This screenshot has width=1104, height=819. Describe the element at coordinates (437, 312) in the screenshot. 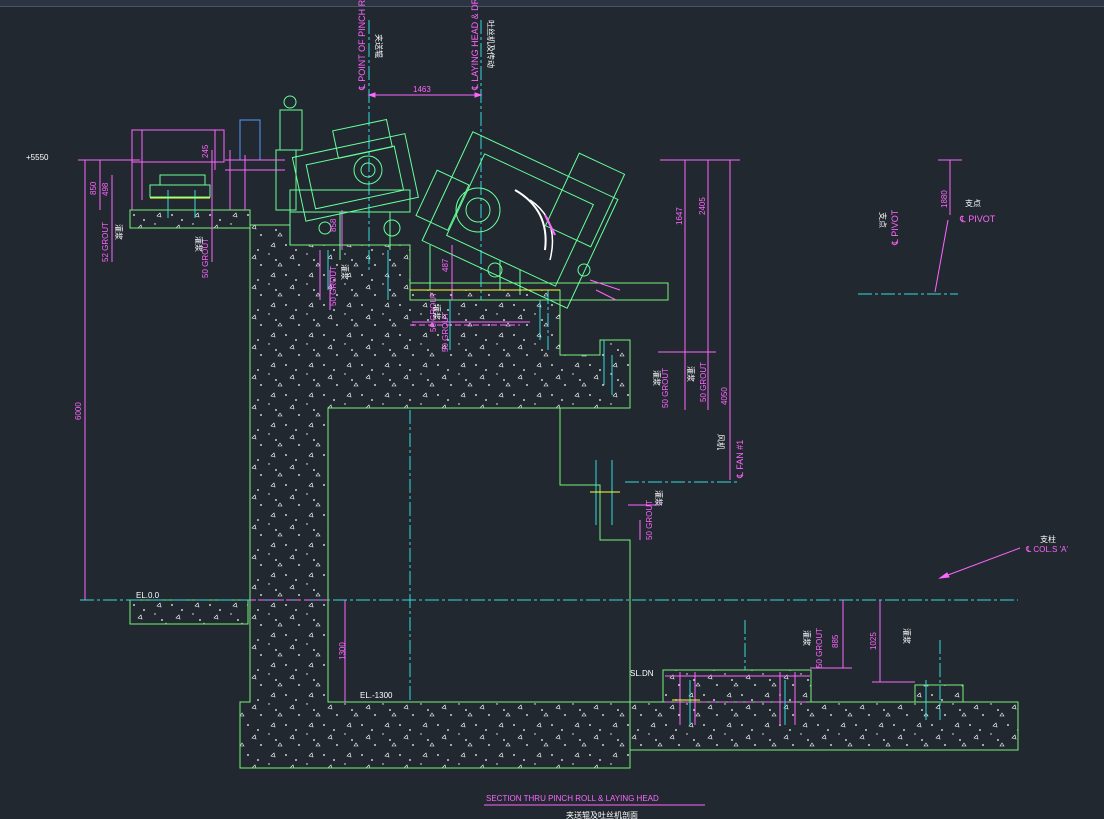

I see `grout-chinese-d: 灌浆` at that location.